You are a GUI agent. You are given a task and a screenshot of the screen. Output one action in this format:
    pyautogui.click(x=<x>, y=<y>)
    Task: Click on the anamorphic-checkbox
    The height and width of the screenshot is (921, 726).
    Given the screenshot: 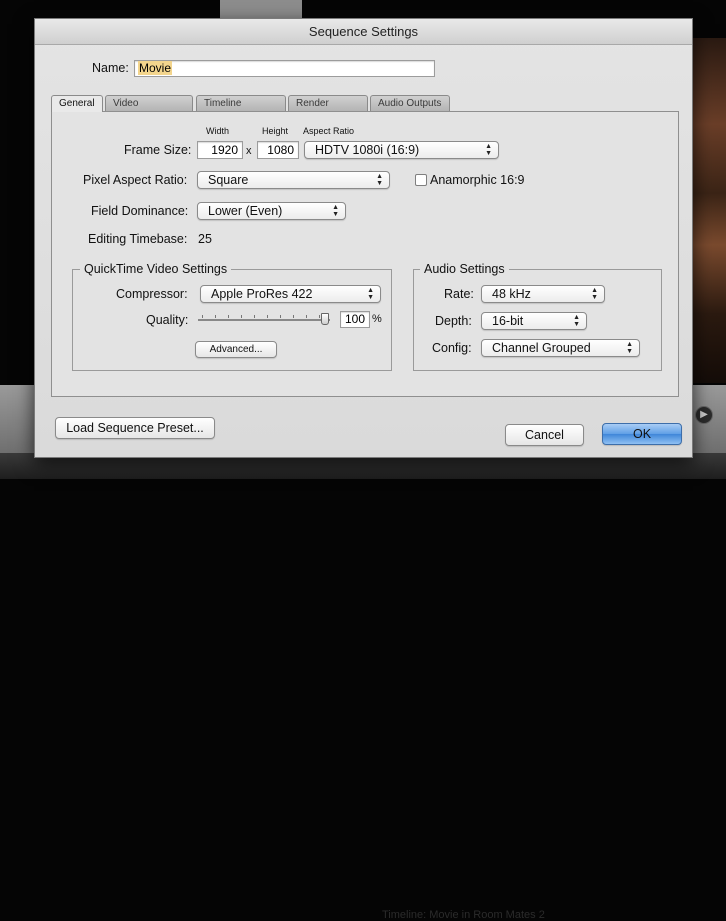 What is the action you would take?
    pyautogui.click(x=421, y=180)
    